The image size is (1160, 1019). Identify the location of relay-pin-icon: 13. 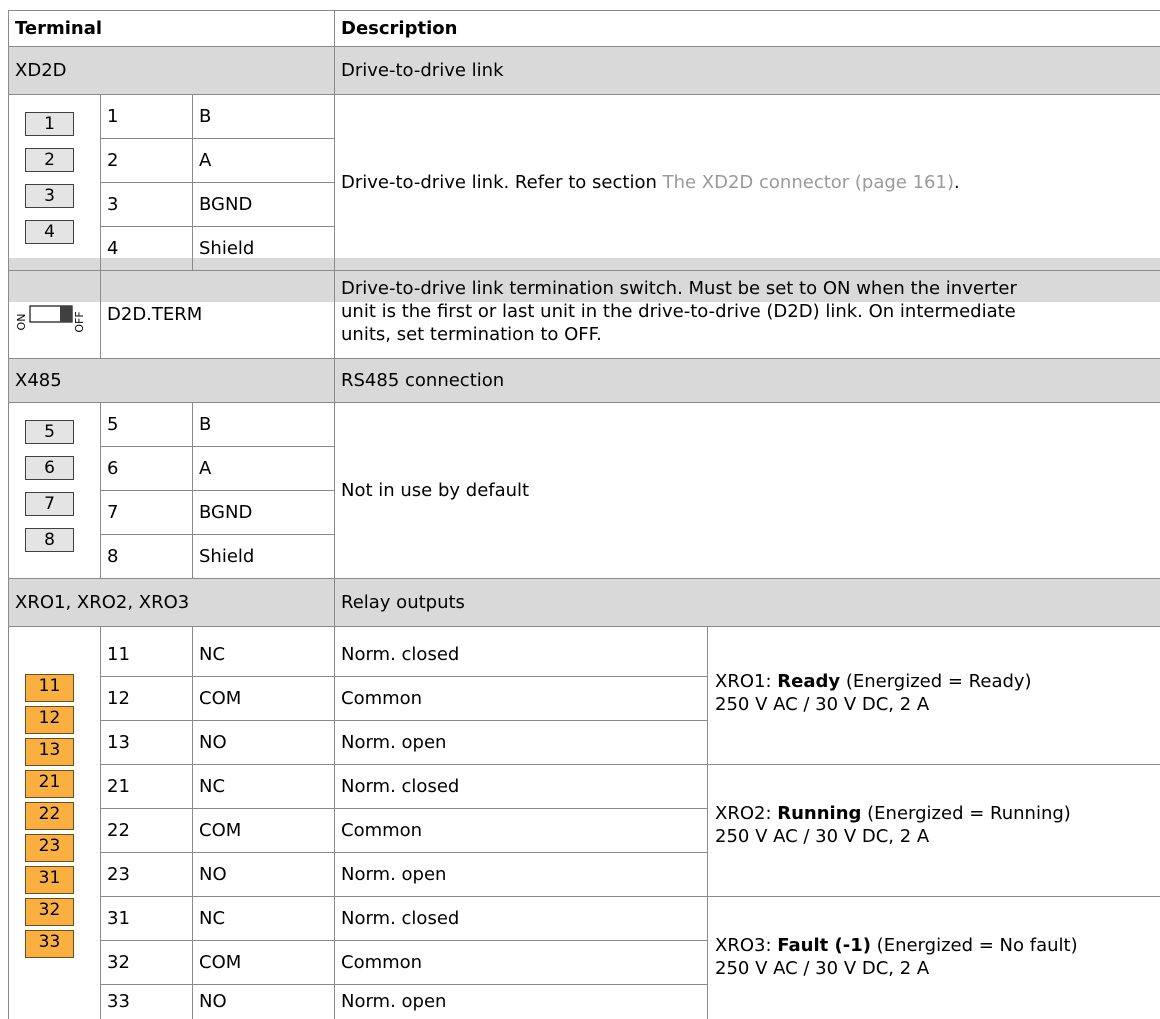
(49, 752).